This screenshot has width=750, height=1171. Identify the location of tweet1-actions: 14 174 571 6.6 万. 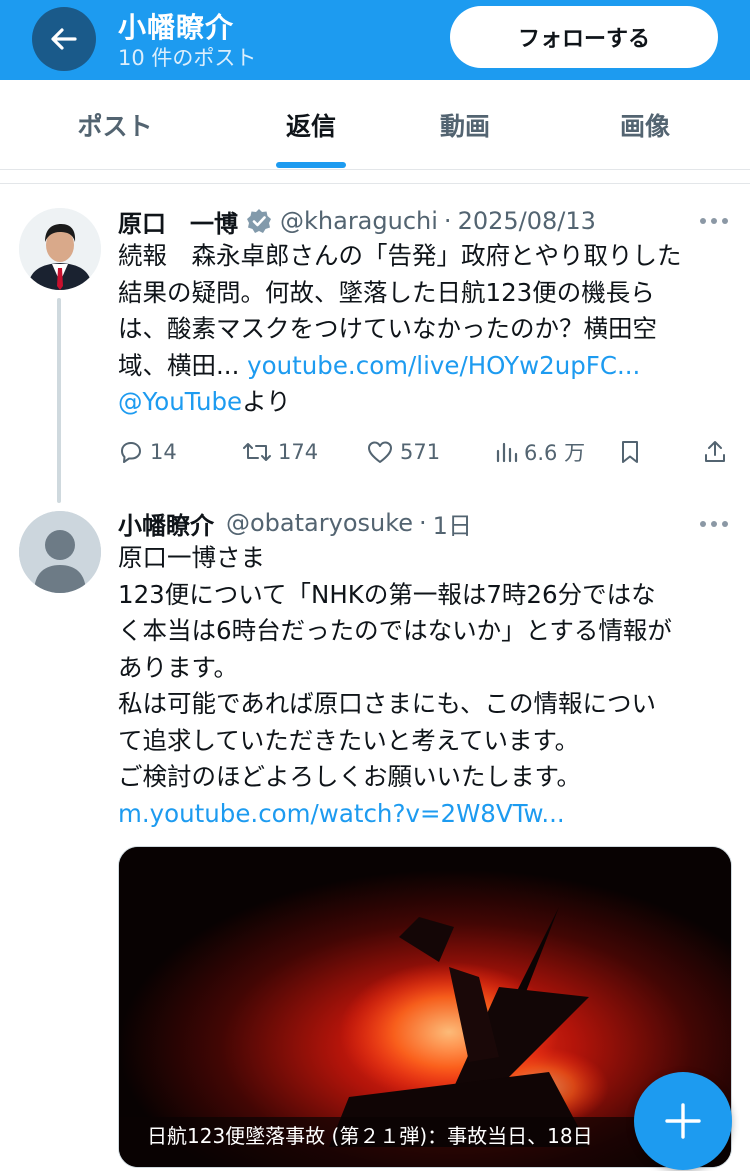
(423, 452).